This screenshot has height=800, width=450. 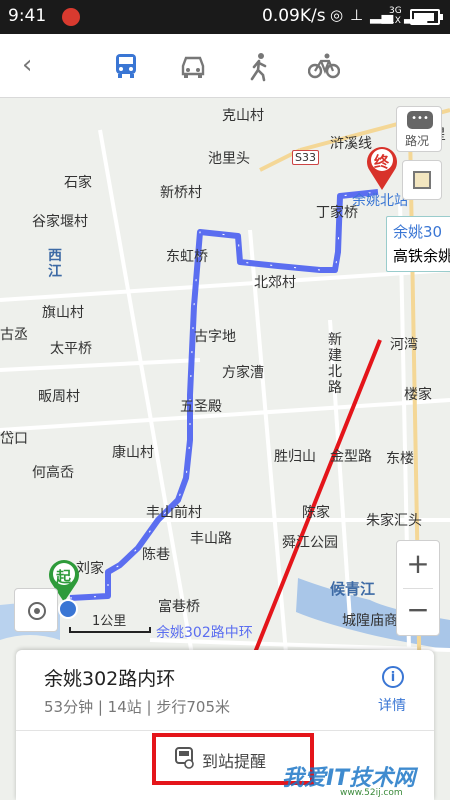 What do you see at coordinates (126, 66) in the screenshot?
I see `bus-icon` at bounding box center [126, 66].